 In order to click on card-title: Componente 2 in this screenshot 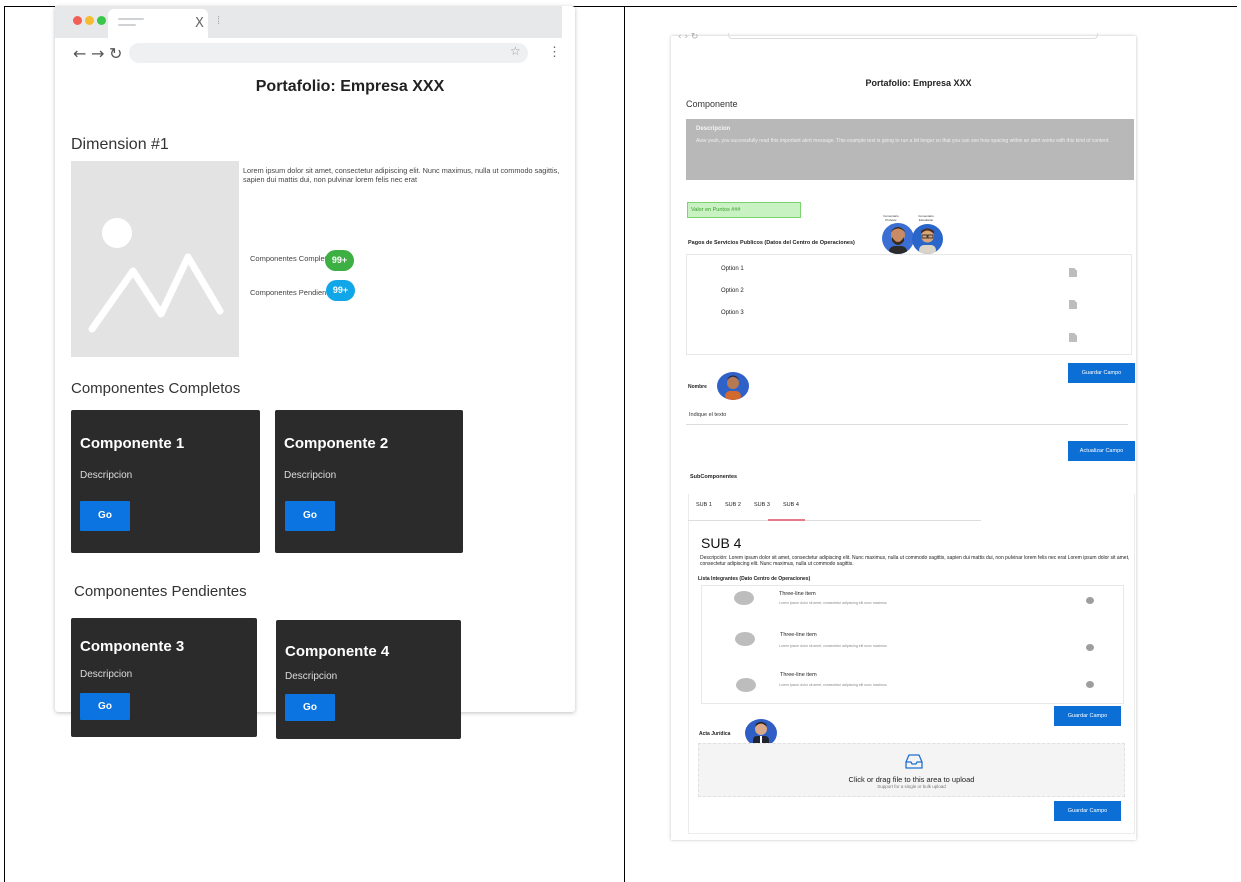, I will do `click(336, 443)`.